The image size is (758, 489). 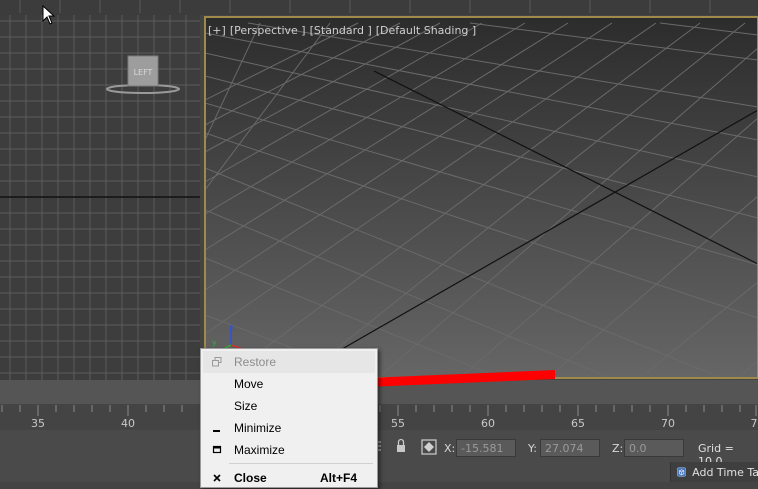 What do you see at coordinates (289, 428) in the screenshot?
I see `menu-item-minimize: Minimize` at bounding box center [289, 428].